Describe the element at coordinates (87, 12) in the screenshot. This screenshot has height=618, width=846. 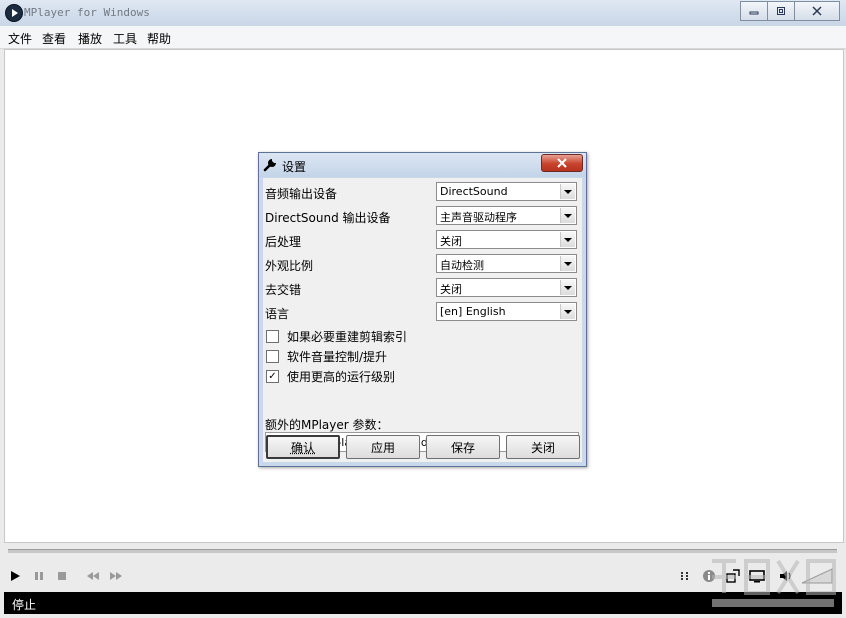
I see `window-title: MPlayer for Windows` at that location.